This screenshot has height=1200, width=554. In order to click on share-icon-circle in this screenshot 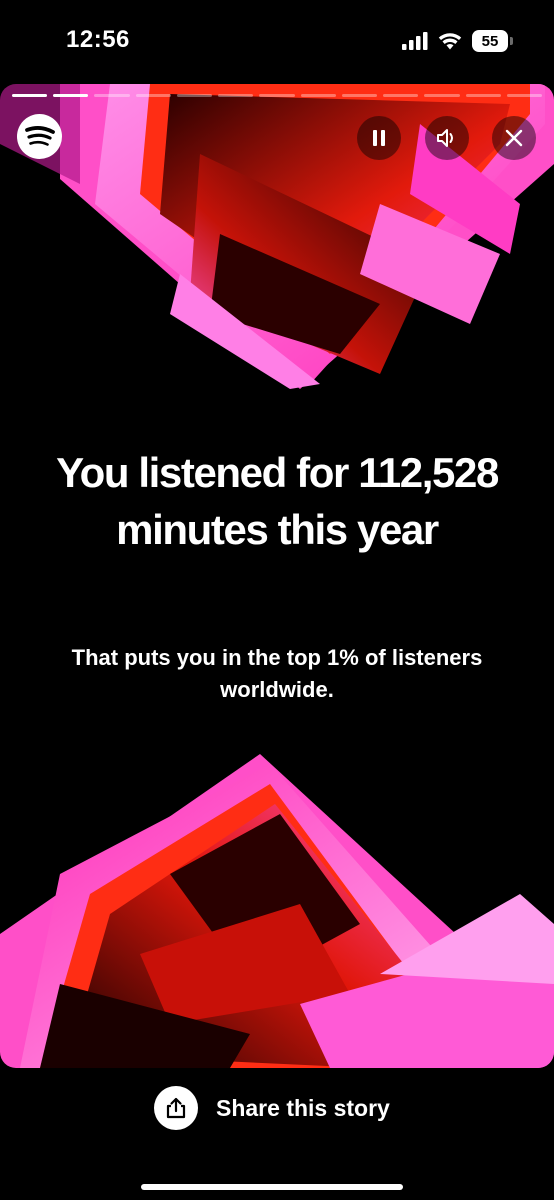, I will do `click(176, 1108)`.